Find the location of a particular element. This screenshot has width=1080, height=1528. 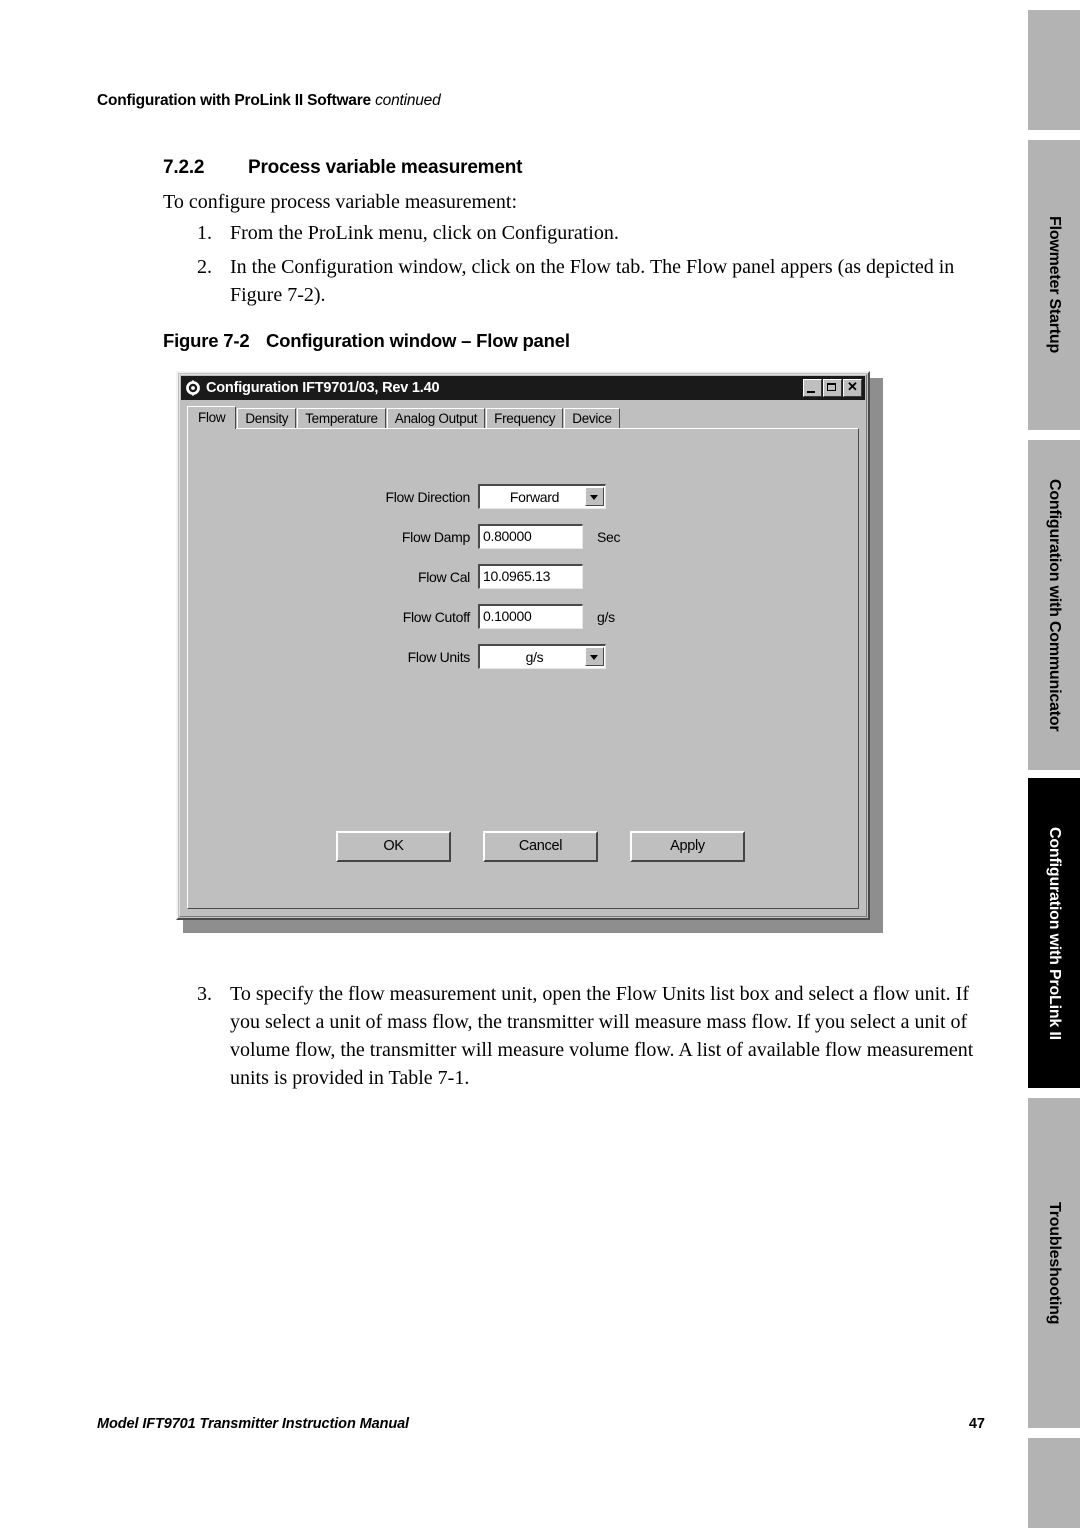

field-row-flow-cutoff: Flow Cutoff 0.10000 g/s is located at coordinates (523, 616).